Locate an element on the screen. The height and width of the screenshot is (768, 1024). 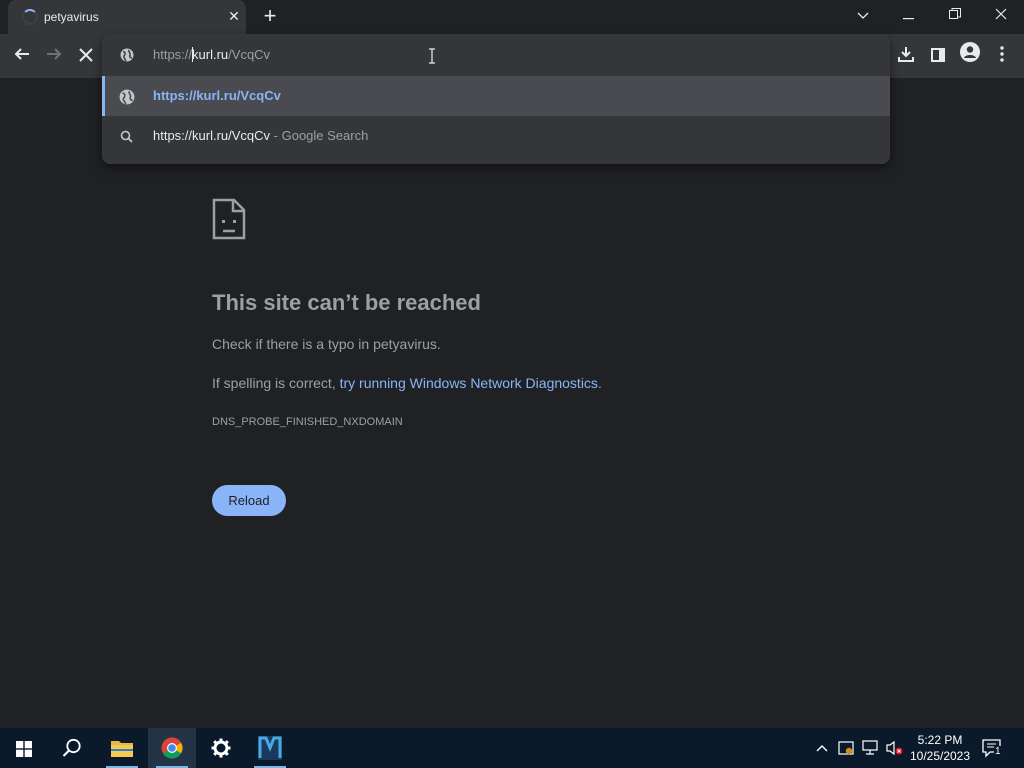
settings-icon is located at coordinates (221, 748).